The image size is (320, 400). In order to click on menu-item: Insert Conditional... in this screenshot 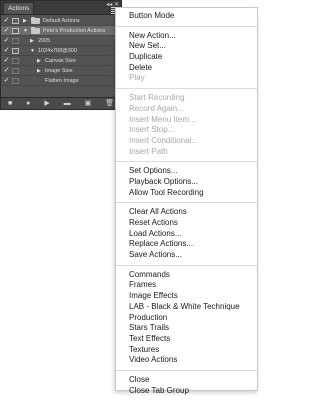, I will do `click(163, 140)`.